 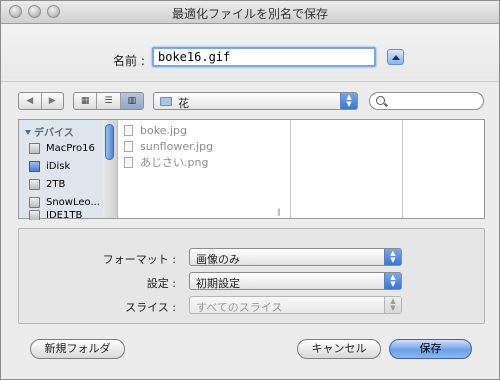 What do you see at coordinates (430, 349) in the screenshot?
I see `save-button: 保存` at bounding box center [430, 349].